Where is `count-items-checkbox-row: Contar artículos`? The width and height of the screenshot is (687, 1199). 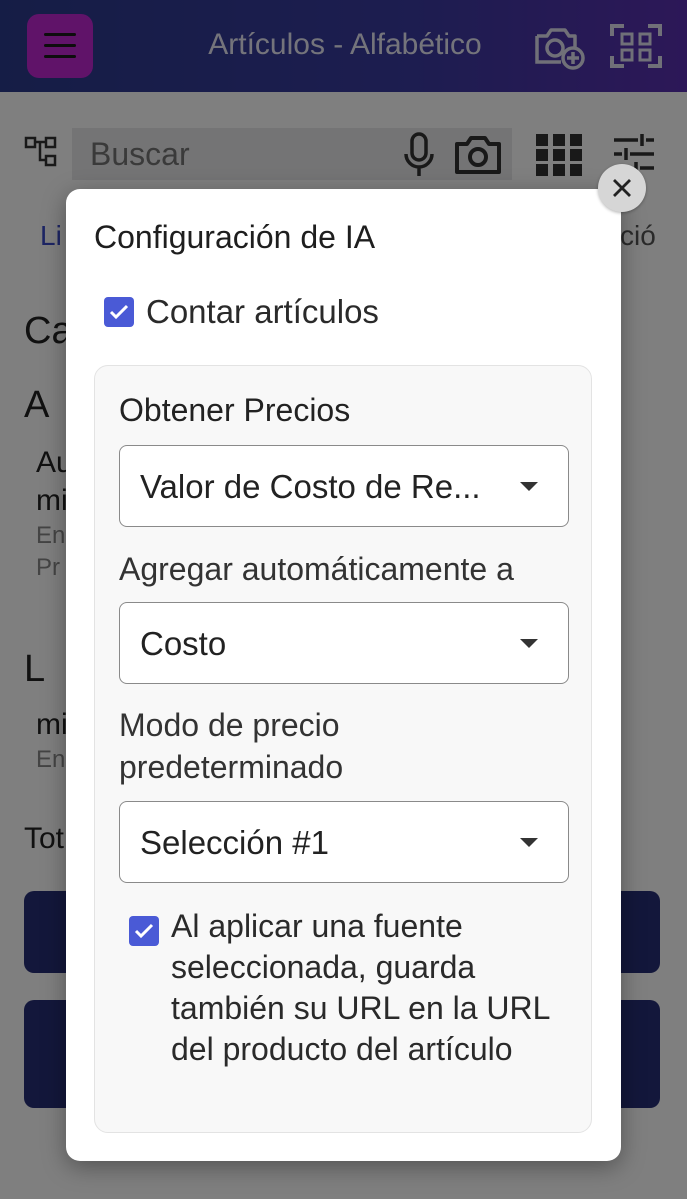
count-items-checkbox-row: Contar artículos is located at coordinates (241, 312).